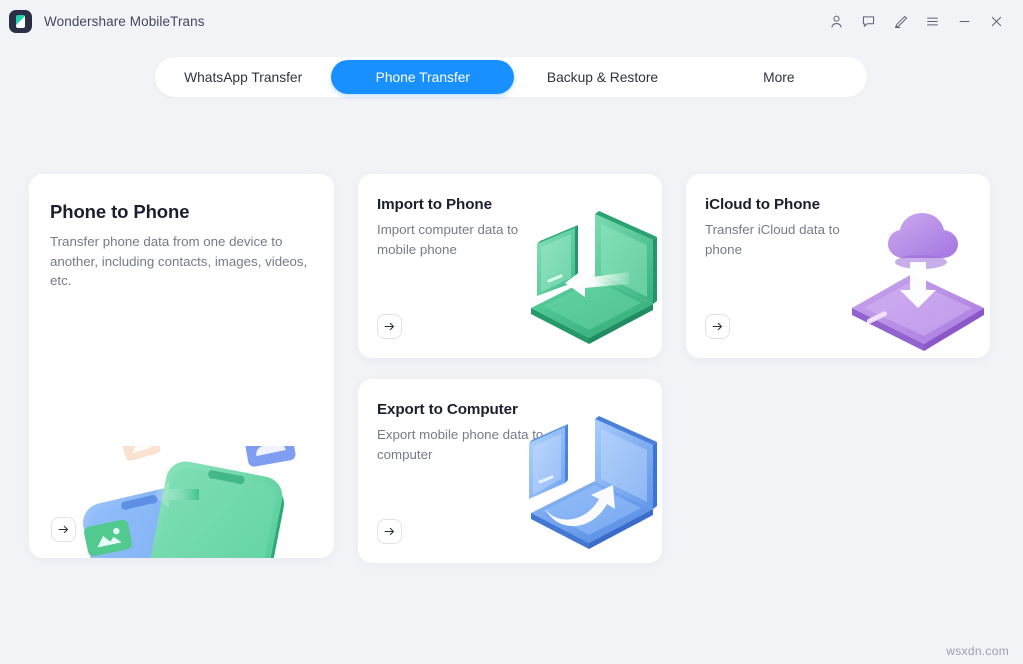  Describe the element at coordinates (932, 21) in the screenshot. I see `menu-icon` at that location.